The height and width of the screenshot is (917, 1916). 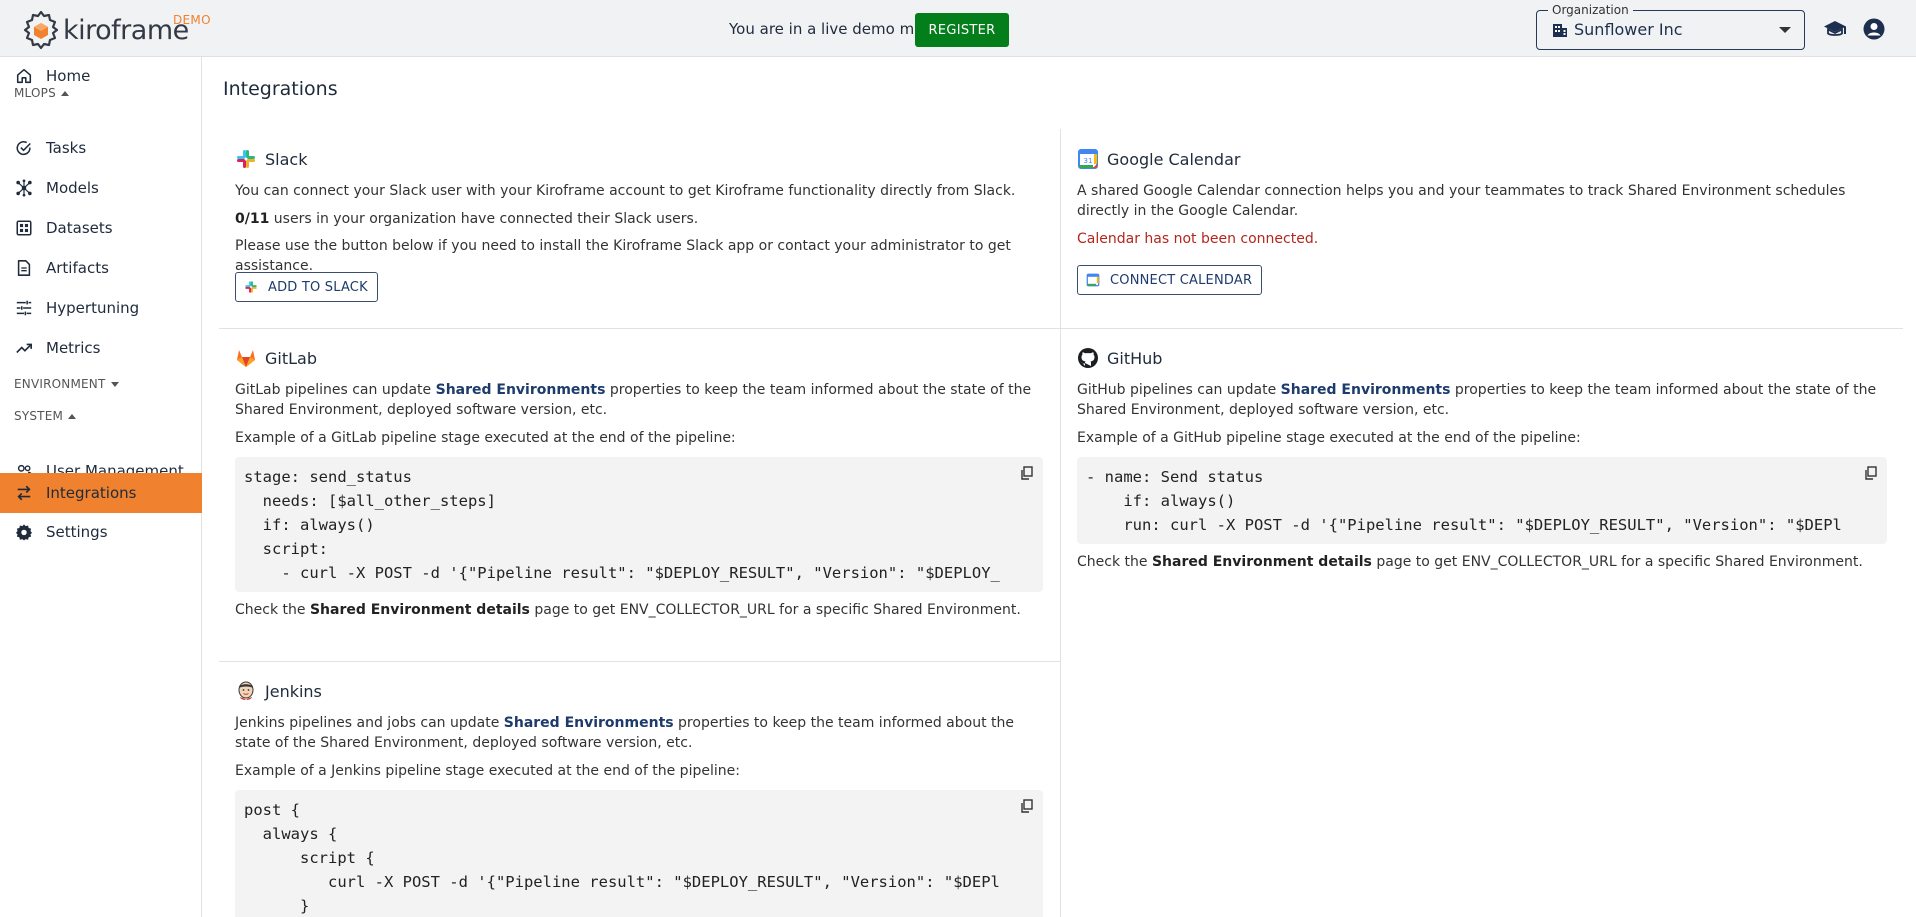 I want to click on section-mlops: MLOPS, so click(x=41, y=93).